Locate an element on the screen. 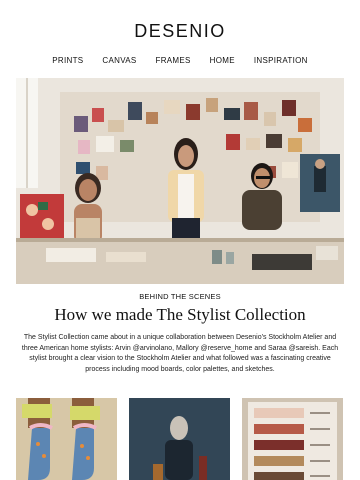  nav-item-home: HOME is located at coordinates (222, 63).